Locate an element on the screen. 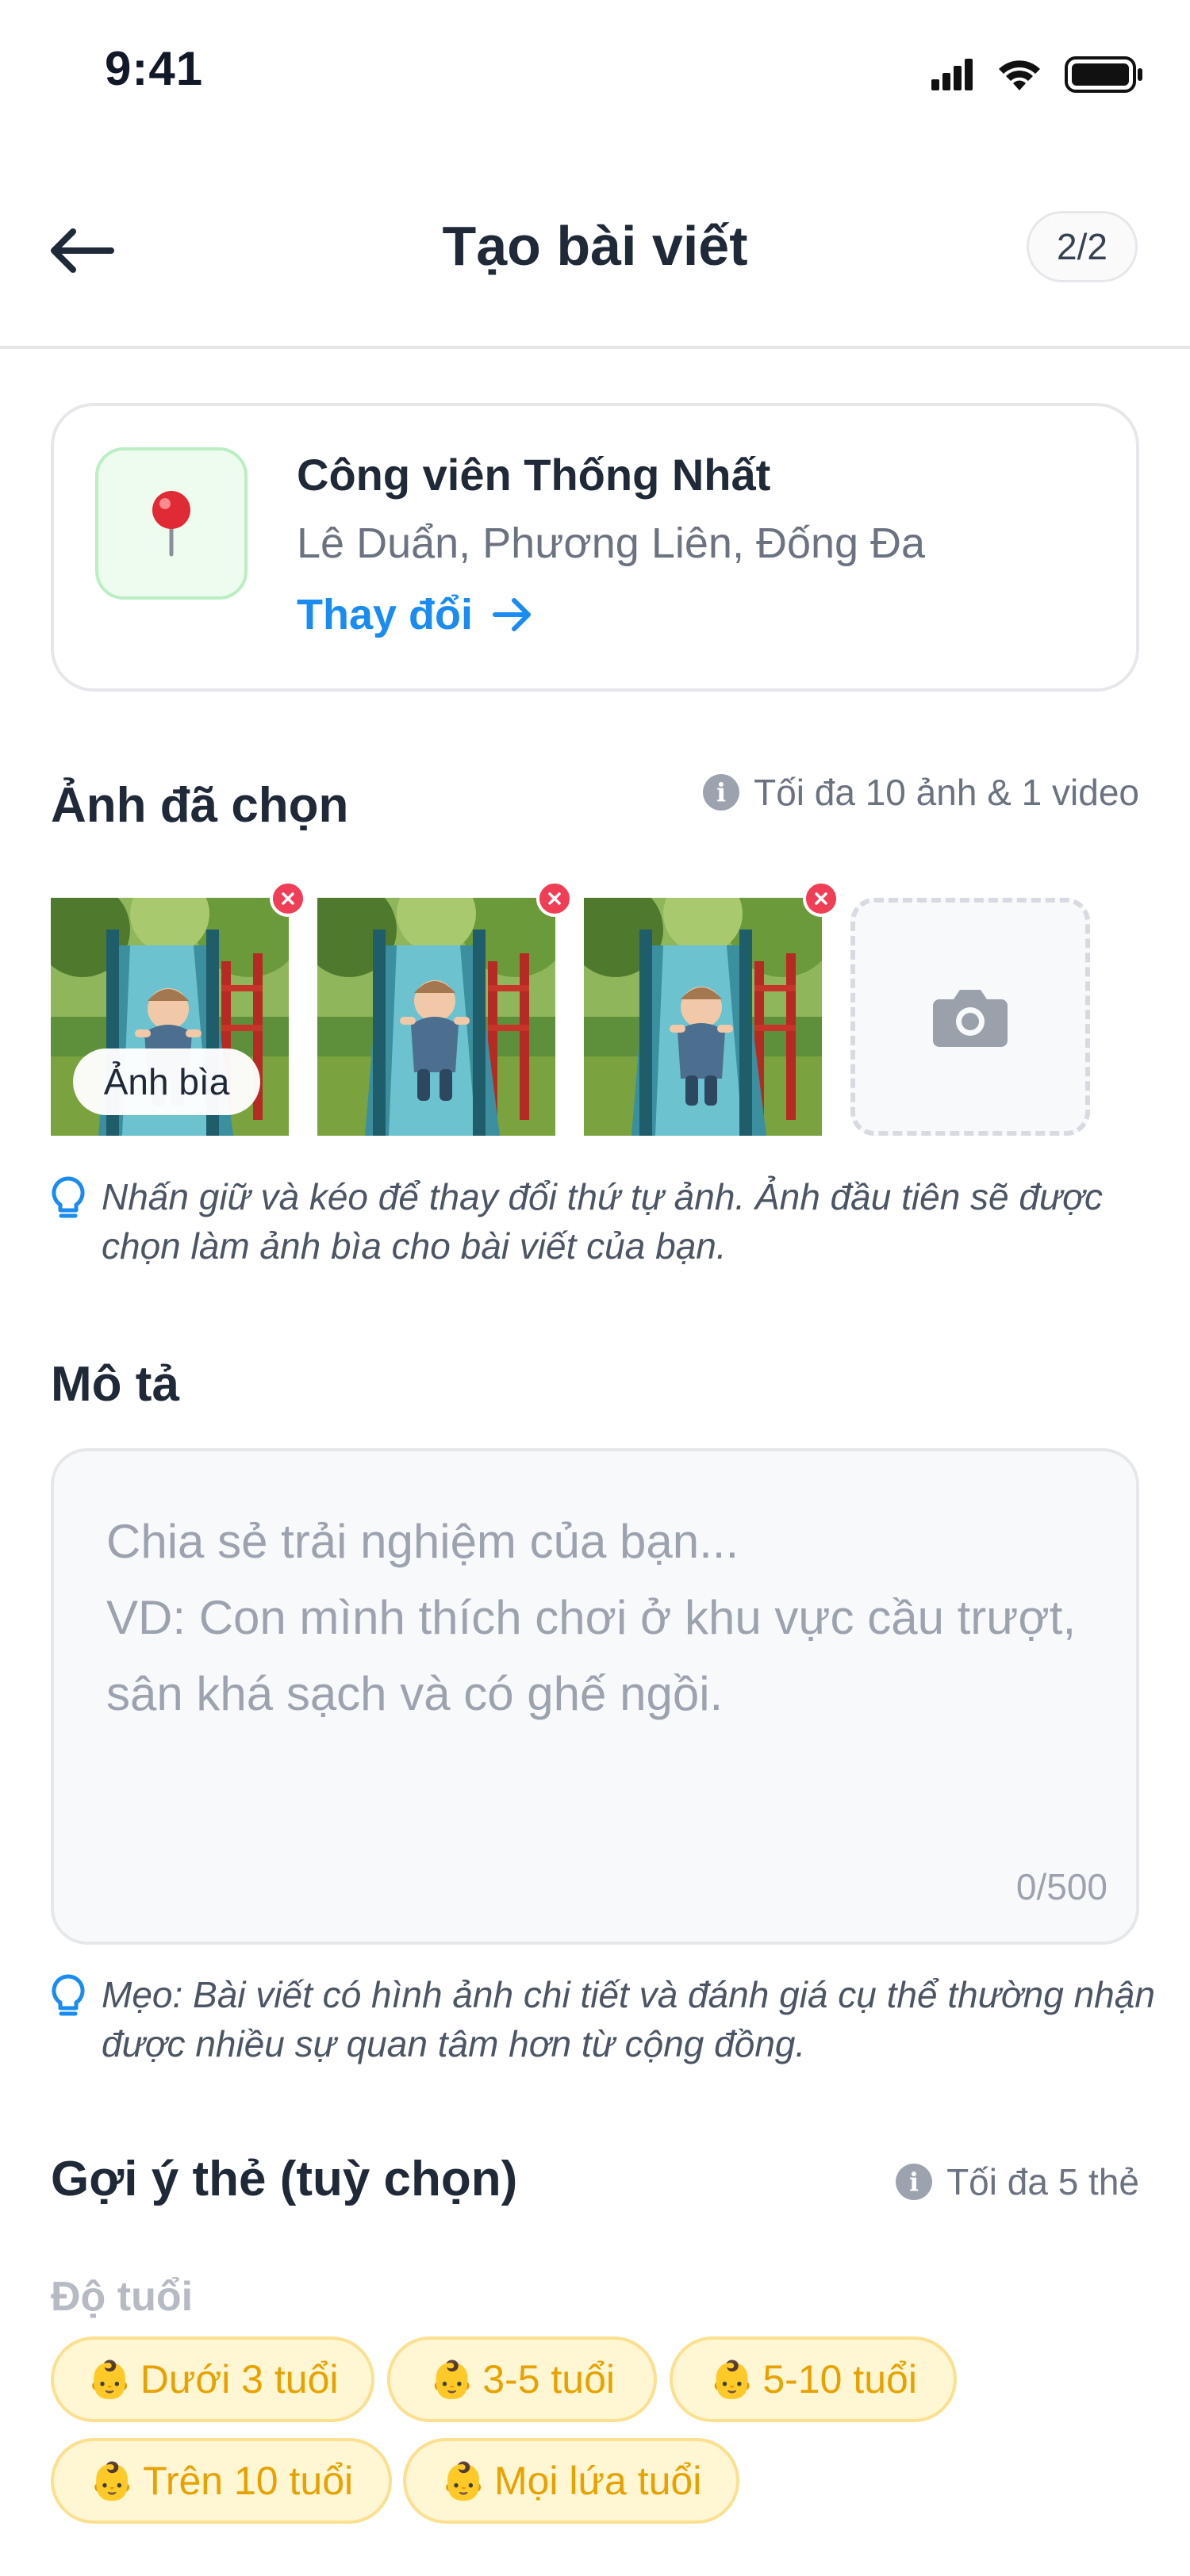 This screenshot has width=1190, height=2576. tag-chip-label: Dưới 3 tuổi is located at coordinates (240, 2379).